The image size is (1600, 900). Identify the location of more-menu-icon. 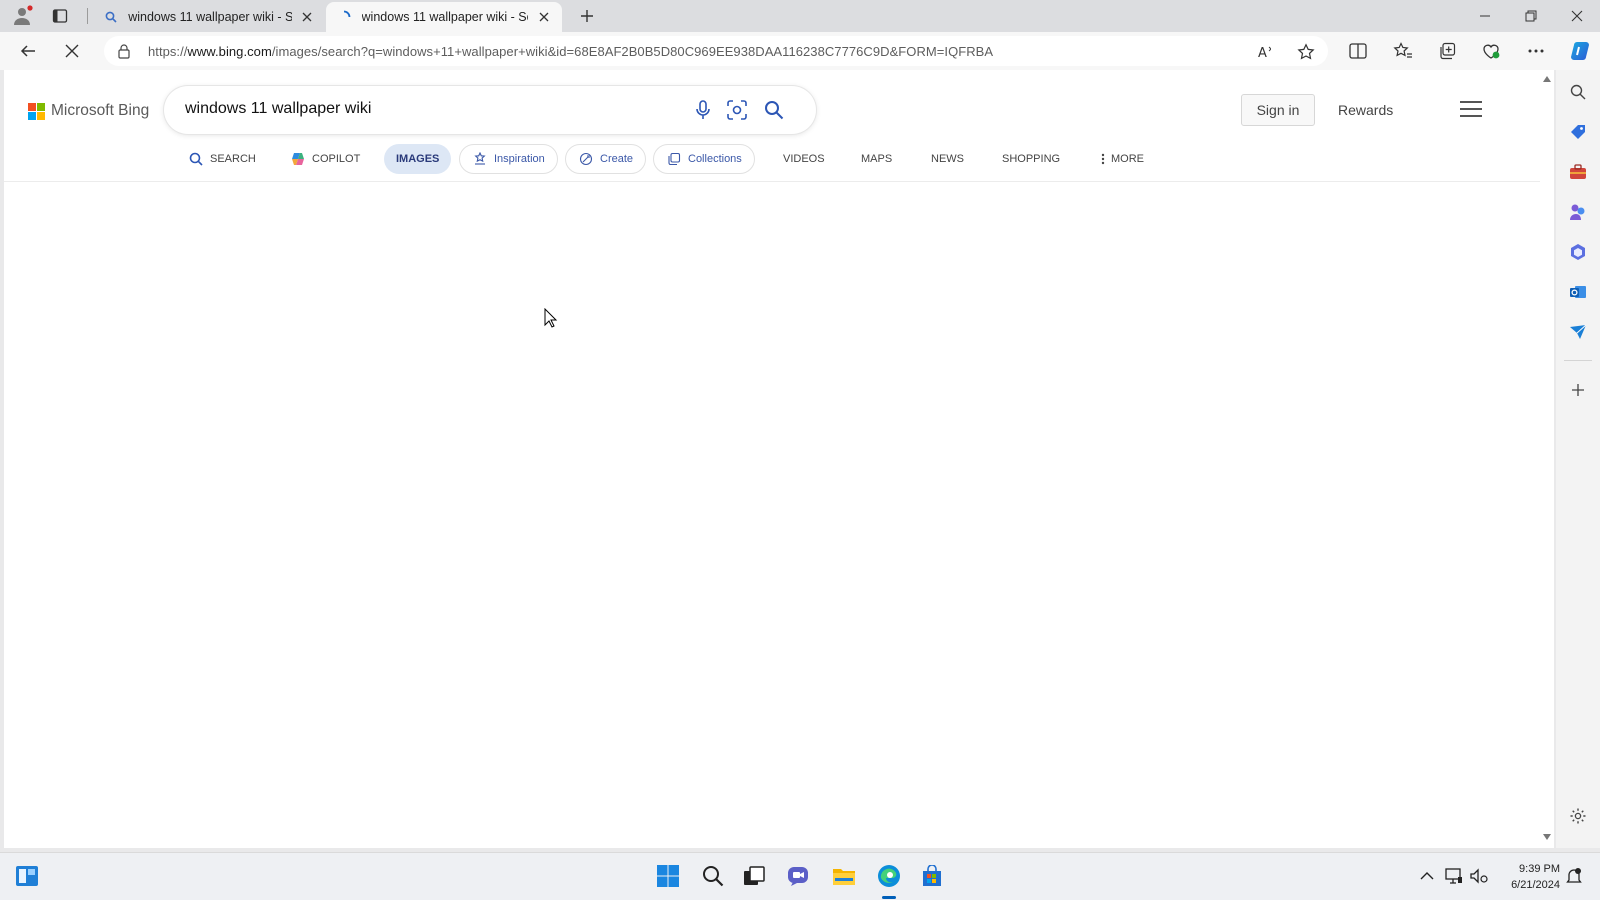
(1536, 51).